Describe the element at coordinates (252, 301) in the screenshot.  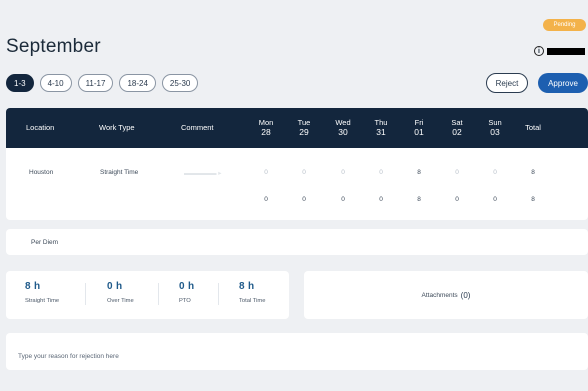
I see `summary-label: Total Time` at that location.